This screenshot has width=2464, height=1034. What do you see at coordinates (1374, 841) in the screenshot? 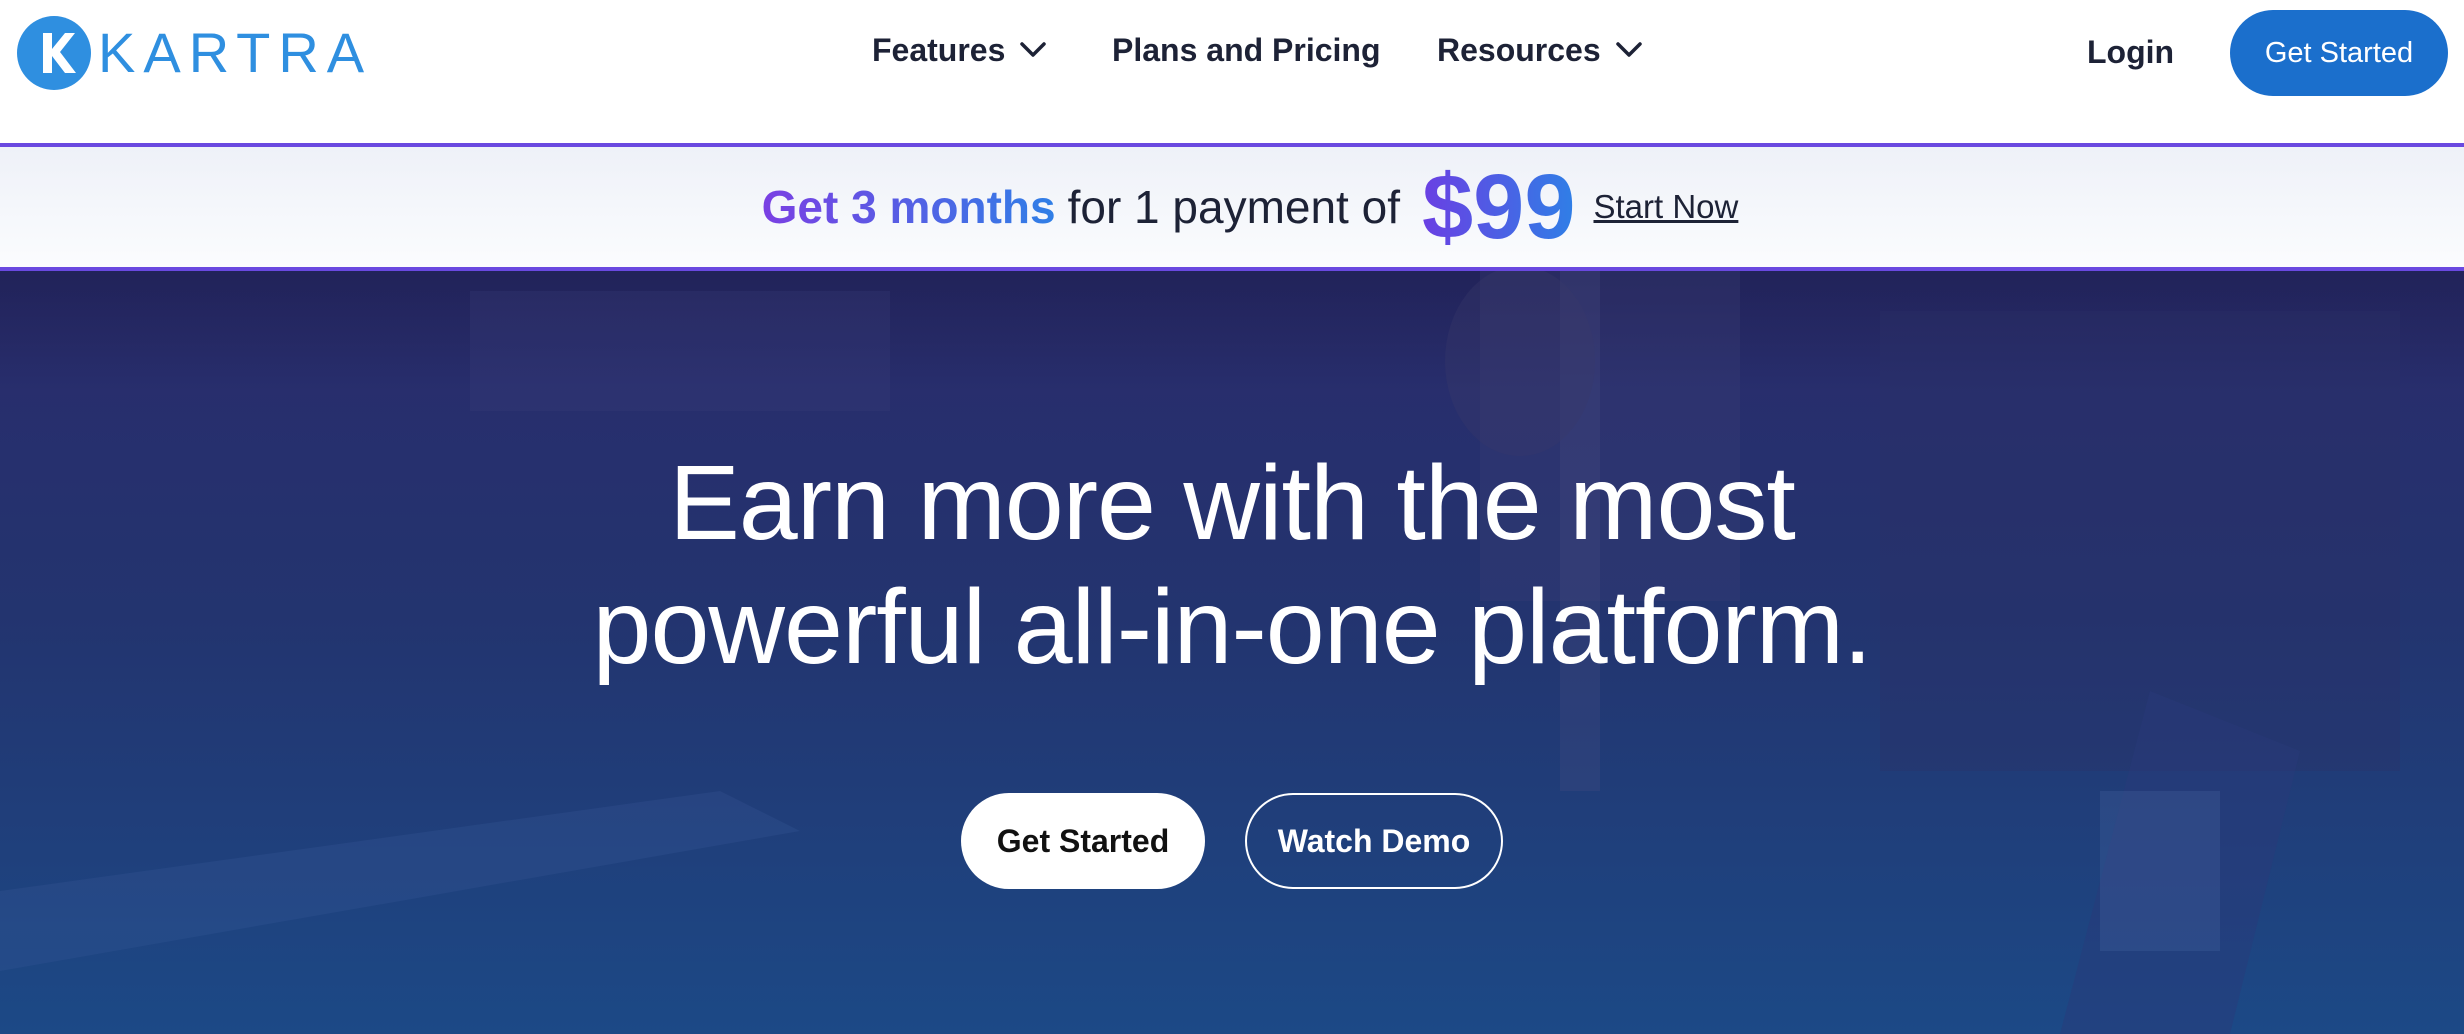
I see `watch-demo-button: Watch Demo` at bounding box center [1374, 841].